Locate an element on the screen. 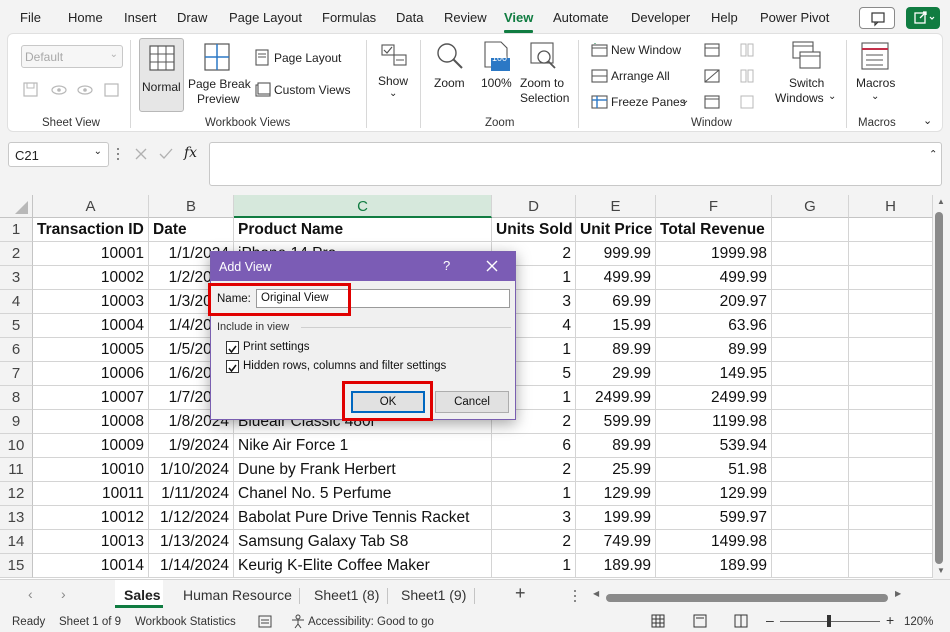 Image resolution: width=950 pixels, height=632 pixels. page-break-preview-label-1: Page Break is located at coordinates (219, 84).